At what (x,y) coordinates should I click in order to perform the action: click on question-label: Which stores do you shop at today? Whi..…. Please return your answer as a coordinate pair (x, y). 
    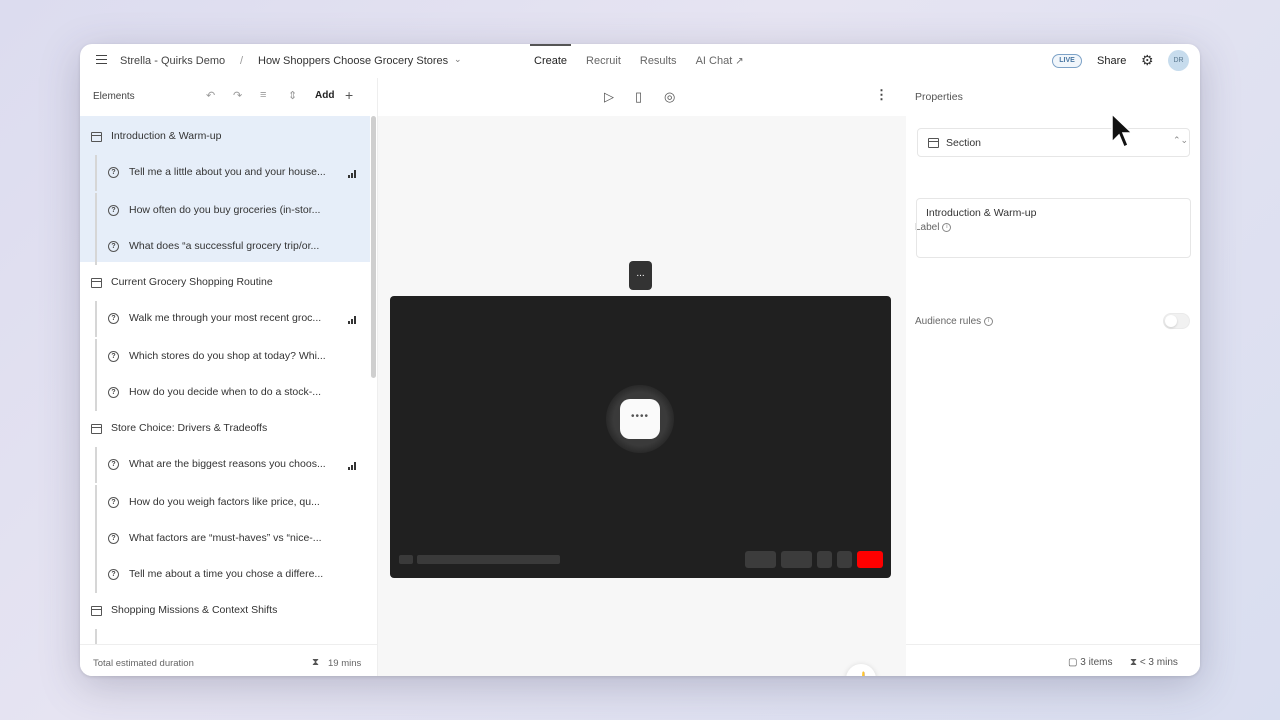
    Looking at the image, I should click on (227, 356).